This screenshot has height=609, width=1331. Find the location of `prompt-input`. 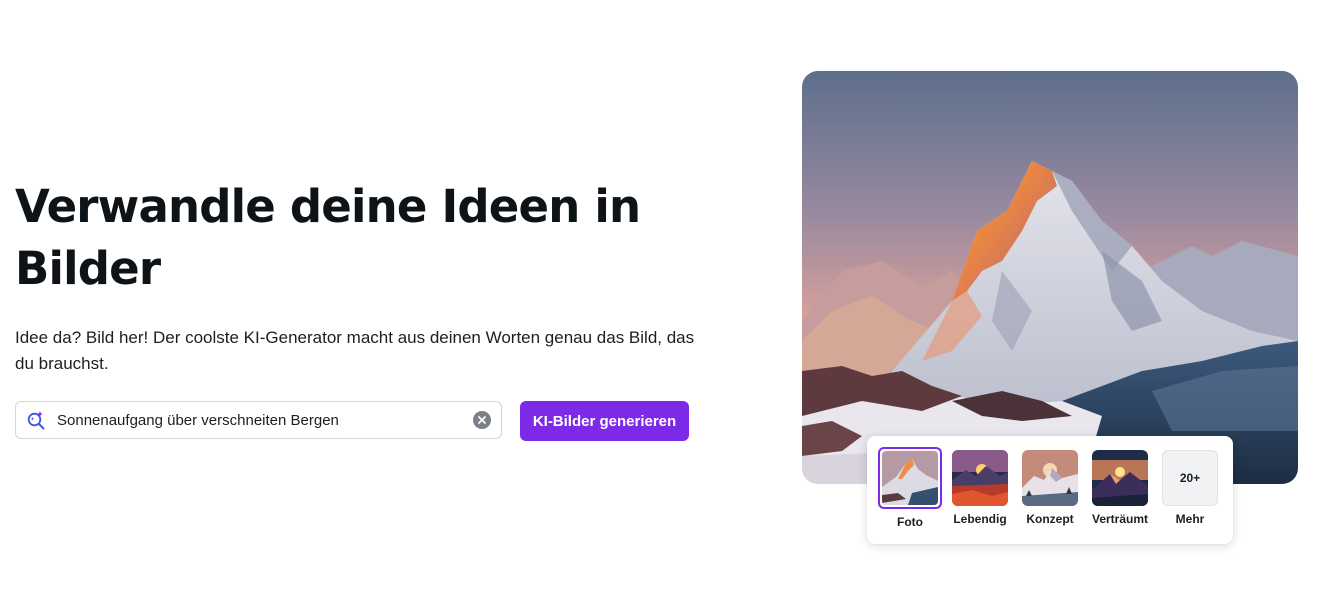

prompt-input is located at coordinates (264, 420).